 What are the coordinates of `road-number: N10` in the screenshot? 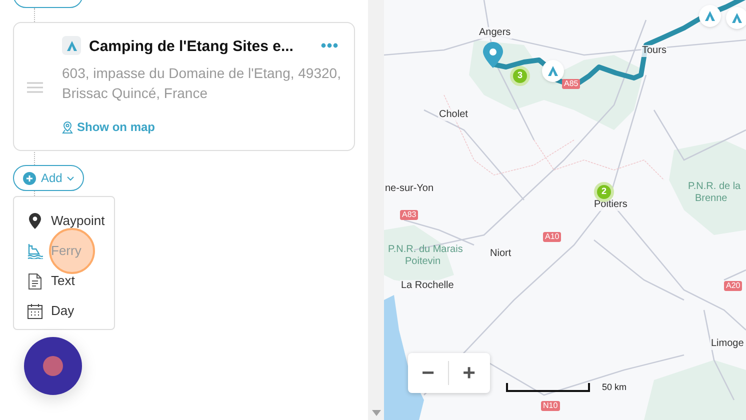 It's located at (550, 406).